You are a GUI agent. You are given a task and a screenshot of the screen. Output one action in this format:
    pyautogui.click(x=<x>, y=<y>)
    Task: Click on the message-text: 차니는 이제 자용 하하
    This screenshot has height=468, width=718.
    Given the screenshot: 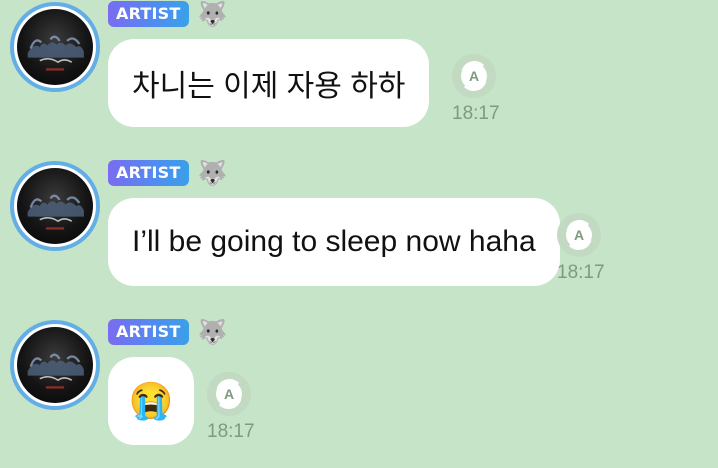 What is the action you would take?
    pyautogui.click(x=269, y=86)
    